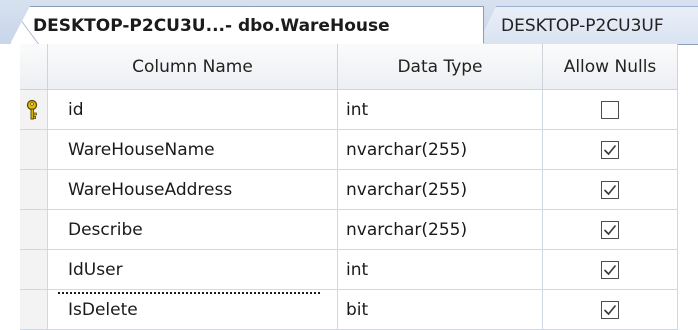 The width and height of the screenshot is (698, 330). What do you see at coordinates (193, 150) in the screenshot?
I see `column-name-cell: WareHouseName` at bounding box center [193, 150].